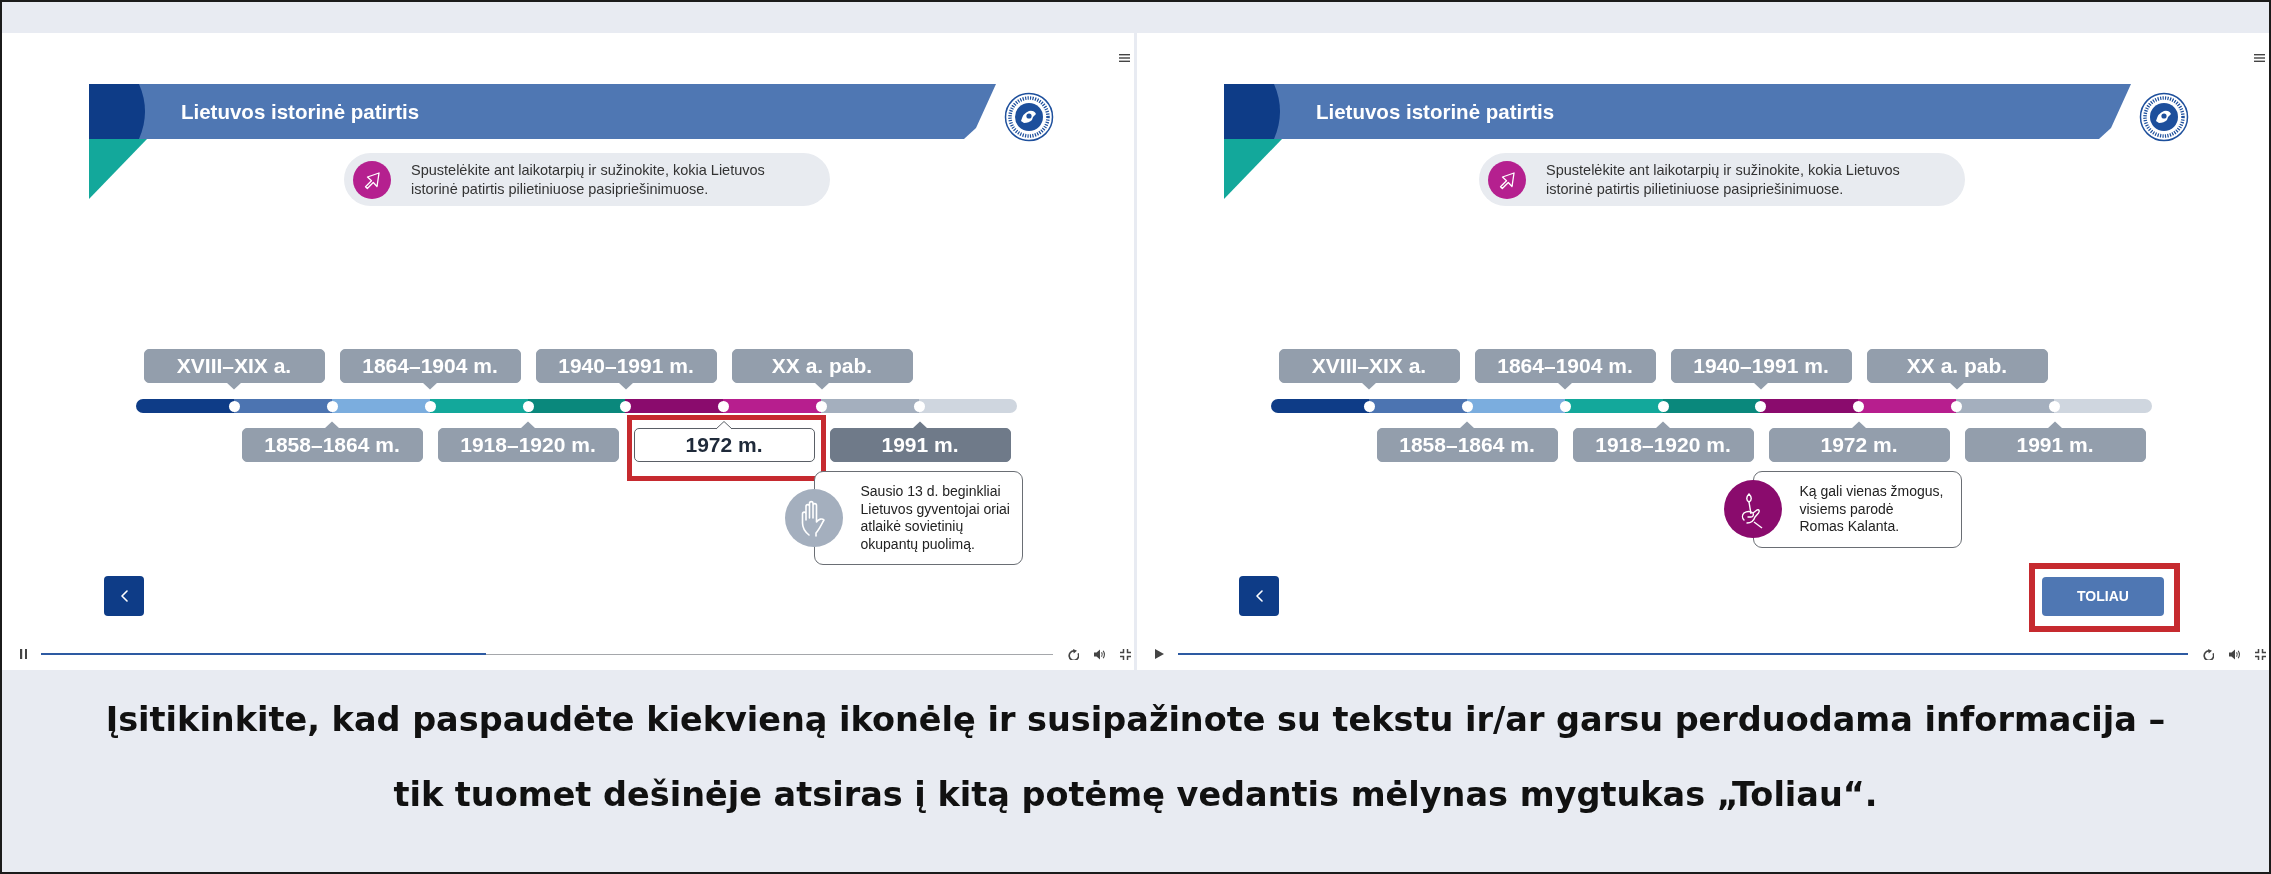 This screenshot has height=874, width=2271. I want to click on pause-icon, so click(24, 654).